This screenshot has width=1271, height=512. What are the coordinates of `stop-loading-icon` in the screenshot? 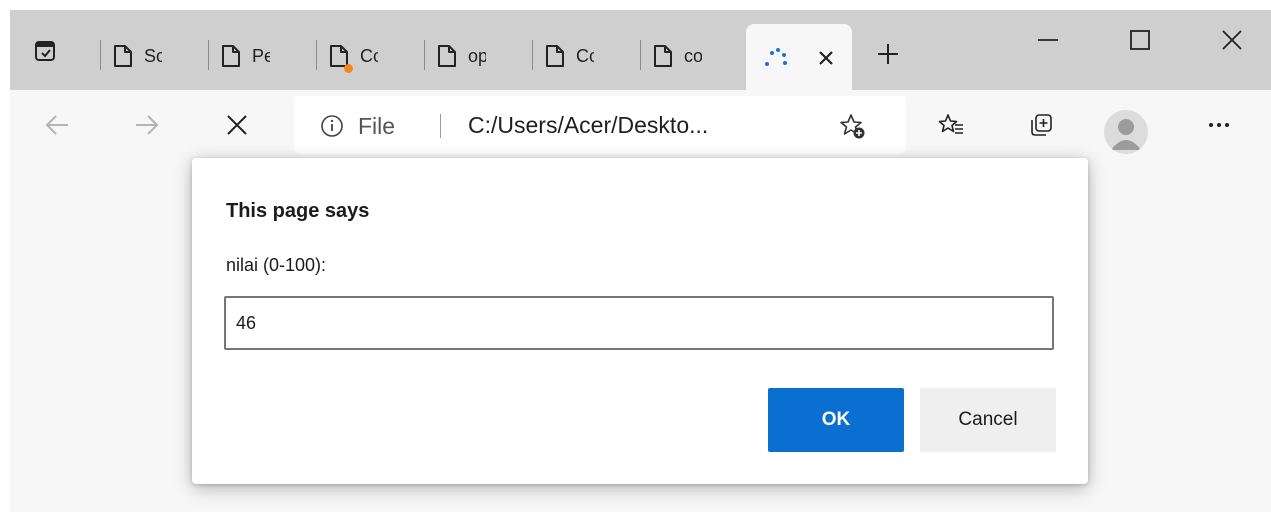 It's located at (237, 125).